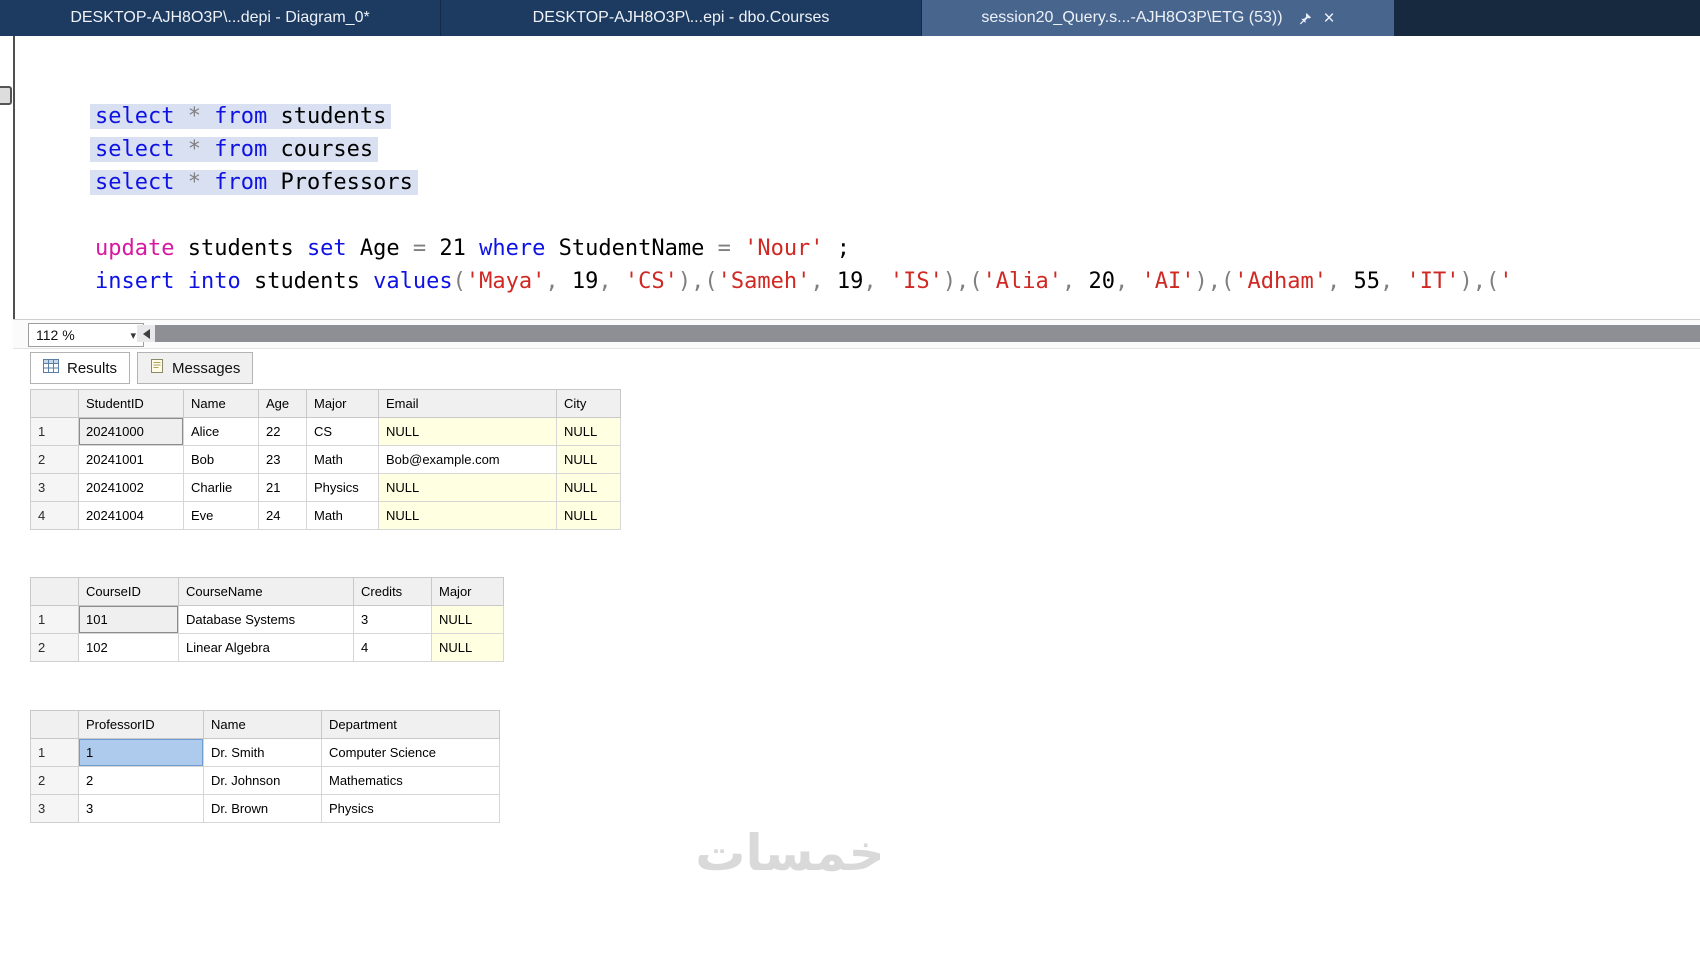 This screenshot has width=1700, height=970. Describe the element at coordinates (128, 591) in the screenshot. I see `column-header-courseid: CourseID` at that location.